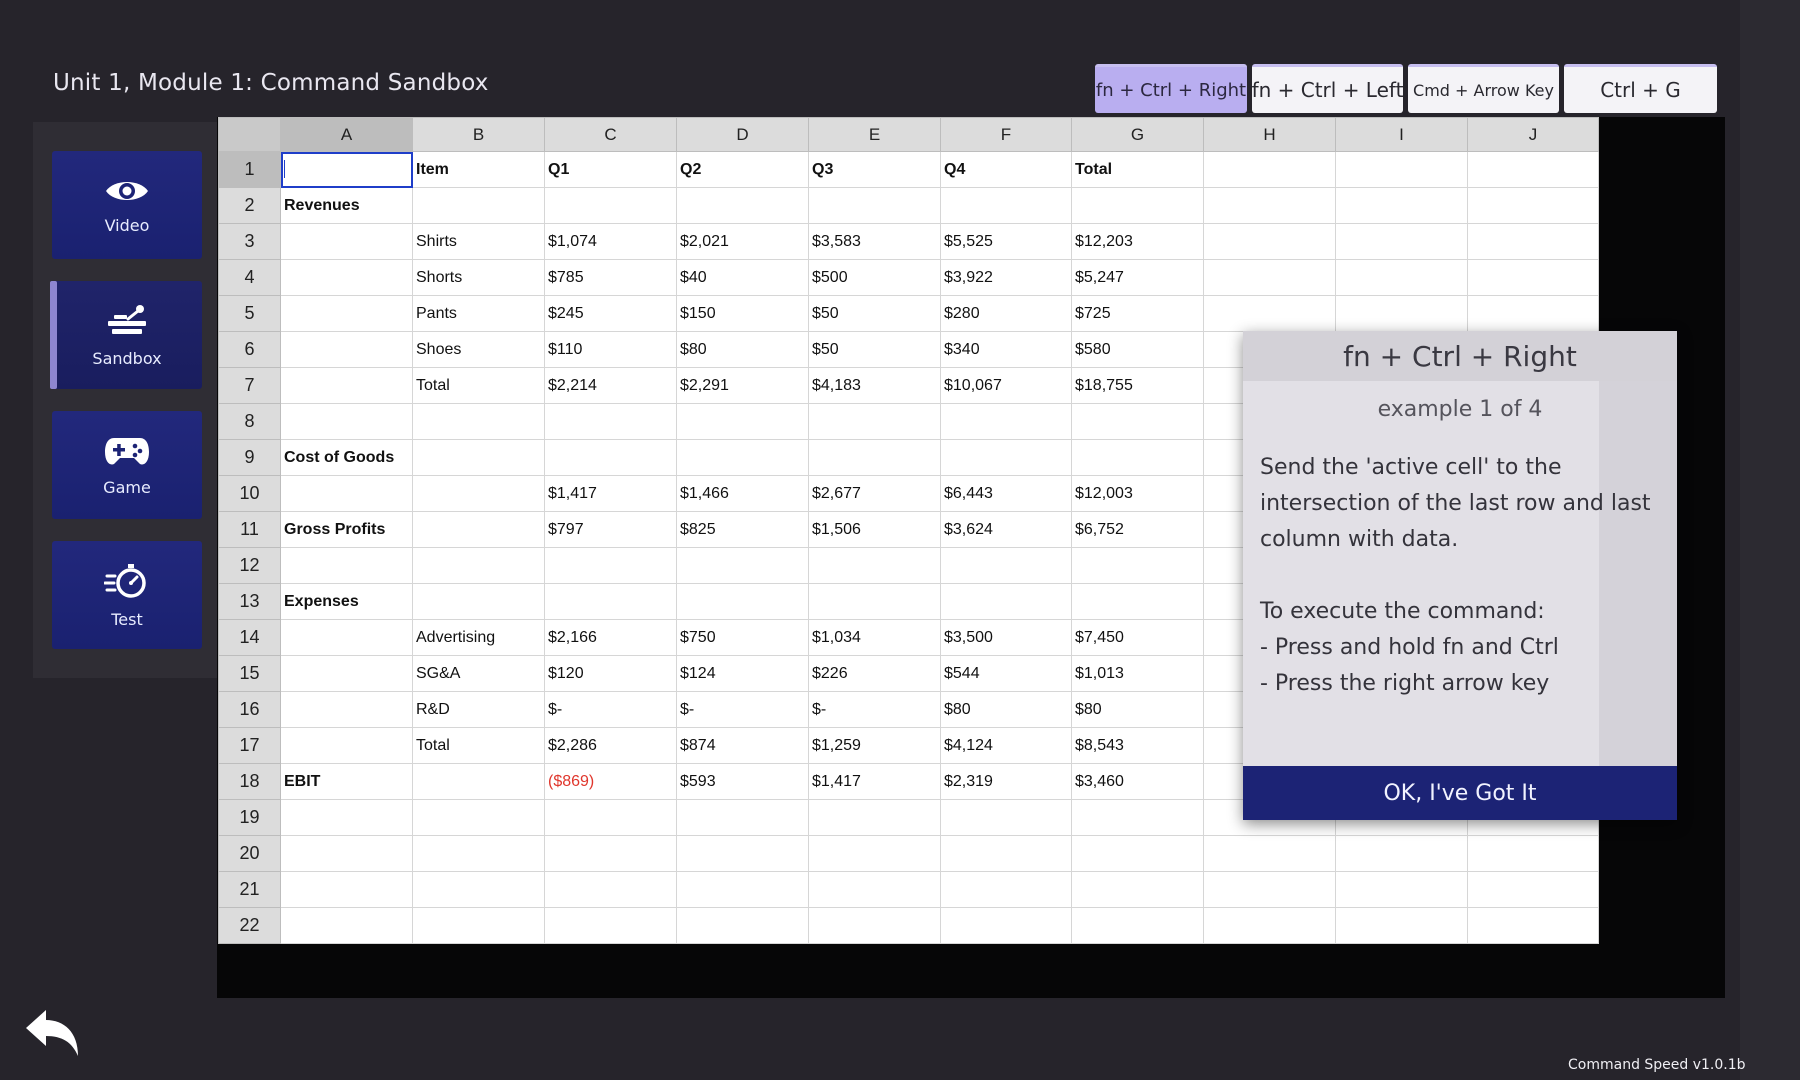 This screenshot has width=1800, height=1080. I want to click on cell-F9, so click(1006, 457).